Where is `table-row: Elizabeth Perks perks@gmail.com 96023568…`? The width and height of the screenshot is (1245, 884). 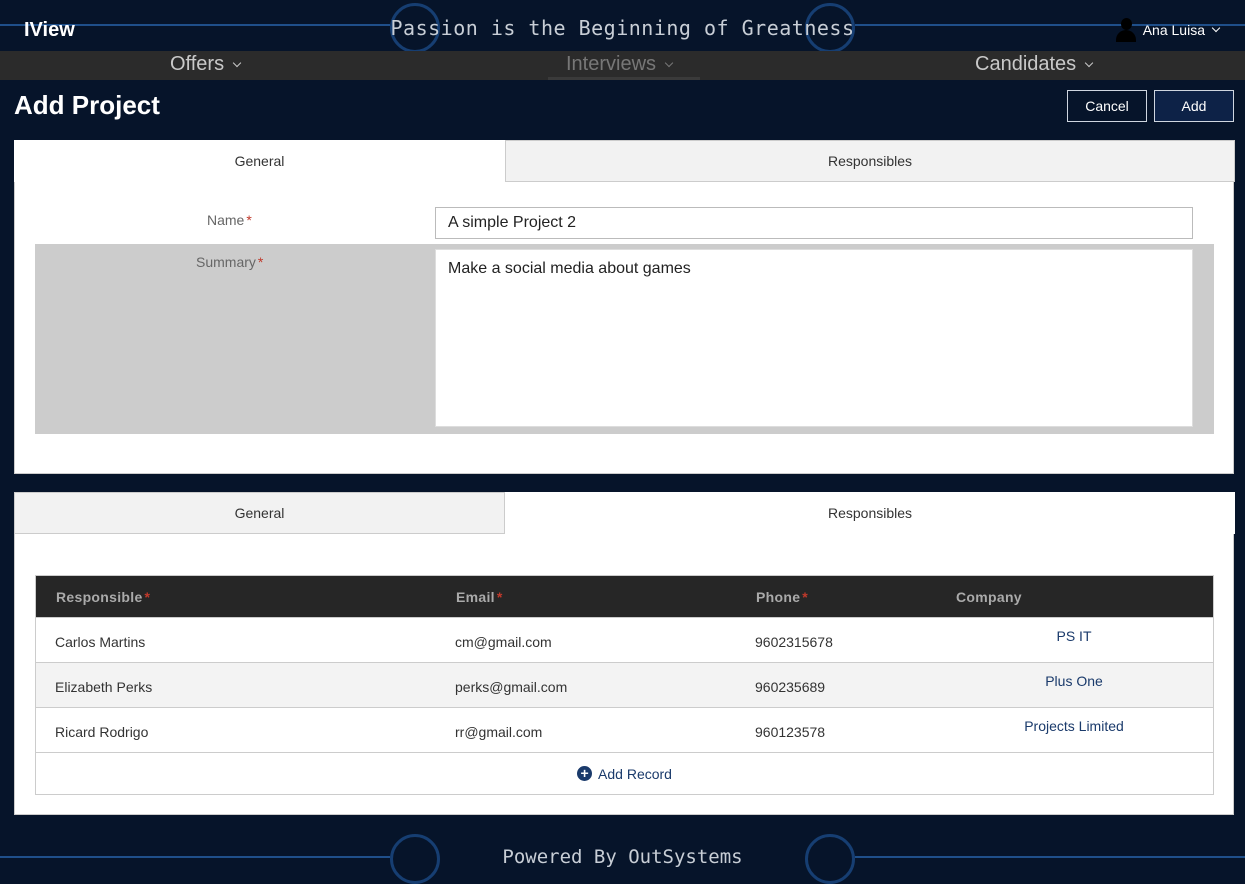
table-row: Elizabeth Perks perks@gmail.com 96023568… is located at coordinates (624, 684).